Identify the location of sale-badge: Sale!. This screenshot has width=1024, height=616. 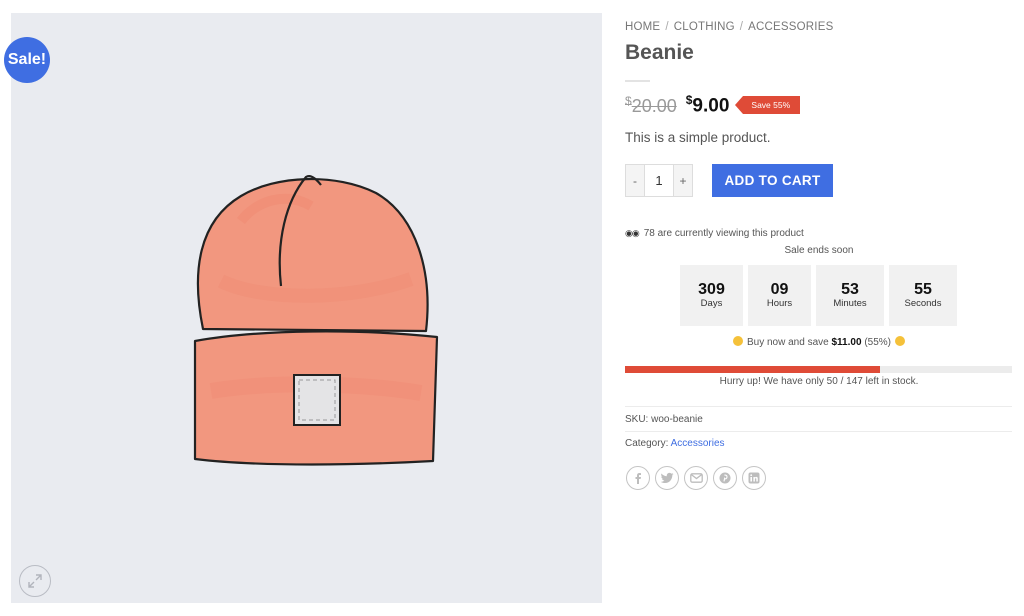
(27, 60).